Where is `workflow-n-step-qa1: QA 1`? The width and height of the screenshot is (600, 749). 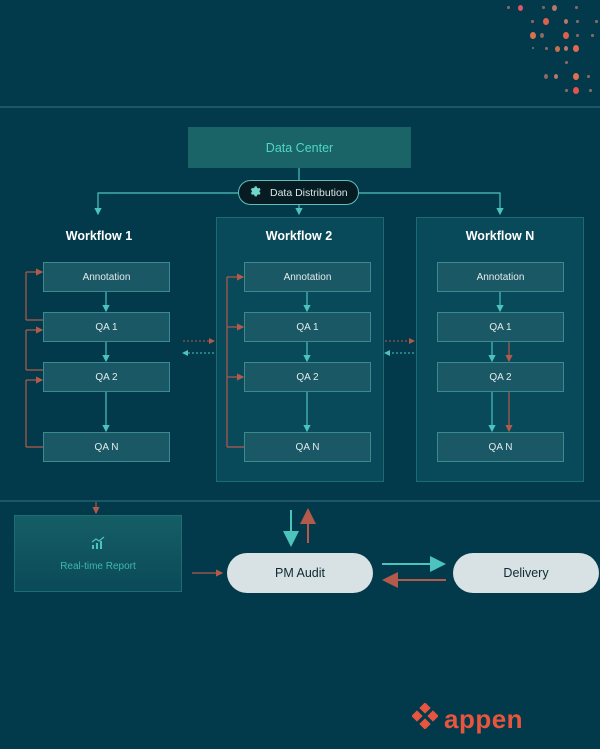
workflow-n-step-qa1: QA 1 is located at coordinates (500, 327).